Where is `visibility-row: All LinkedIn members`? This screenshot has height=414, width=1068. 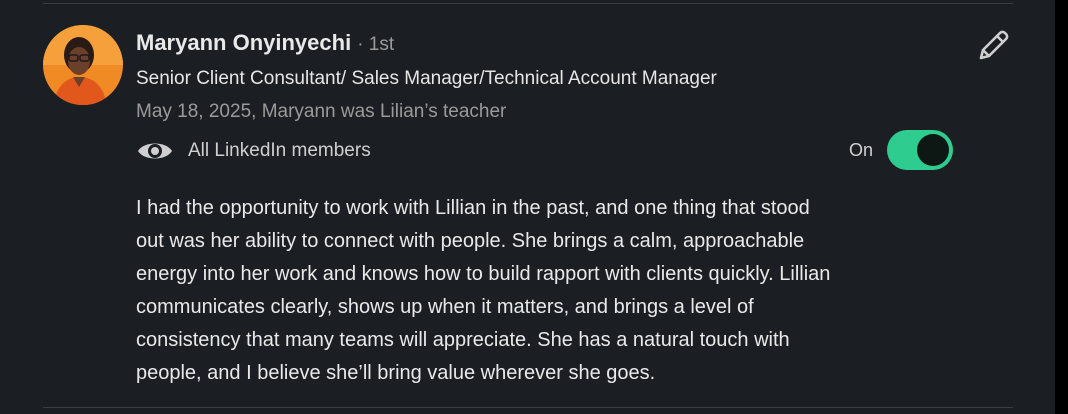
visibility-row: All LinkedIn members is located at coordinates (253, 151).